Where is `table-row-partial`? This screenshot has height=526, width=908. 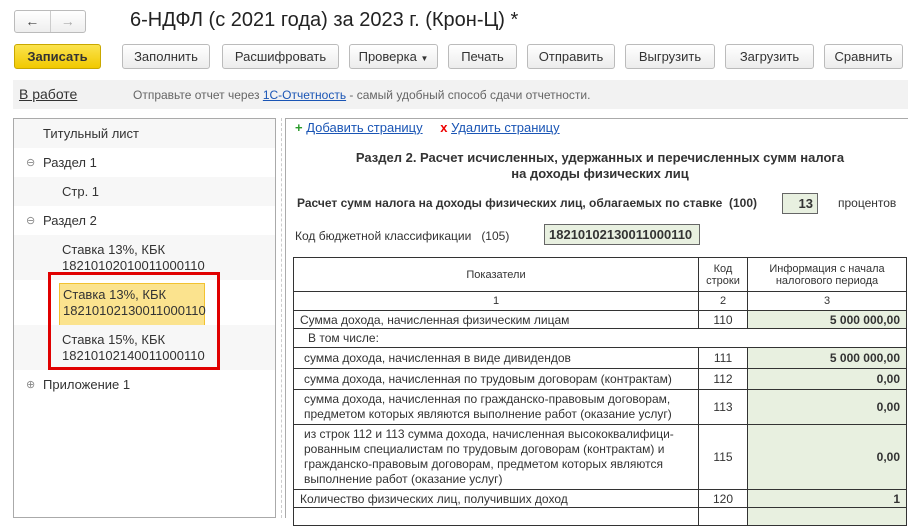
table-row-partial is located at coordinates (600, 516).